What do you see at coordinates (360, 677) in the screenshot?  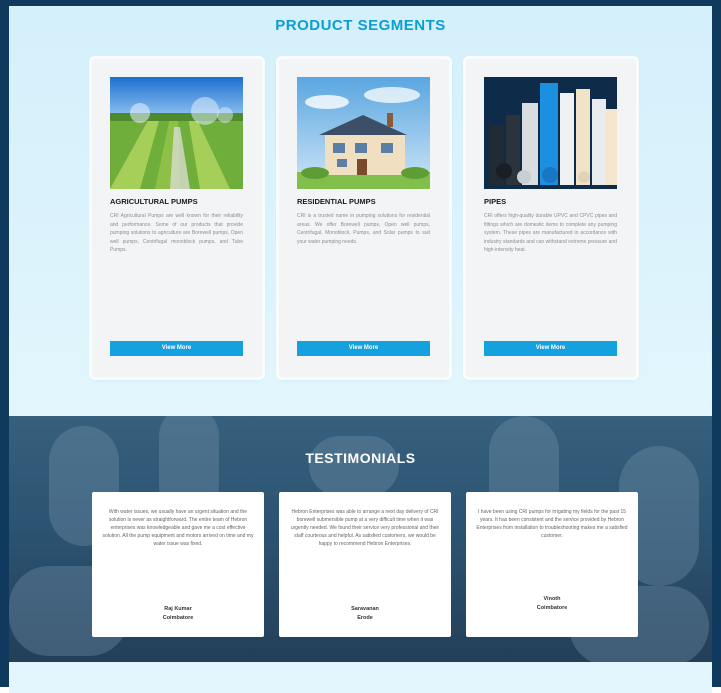 I see `footer-strip` at bounding box center [360, 677].